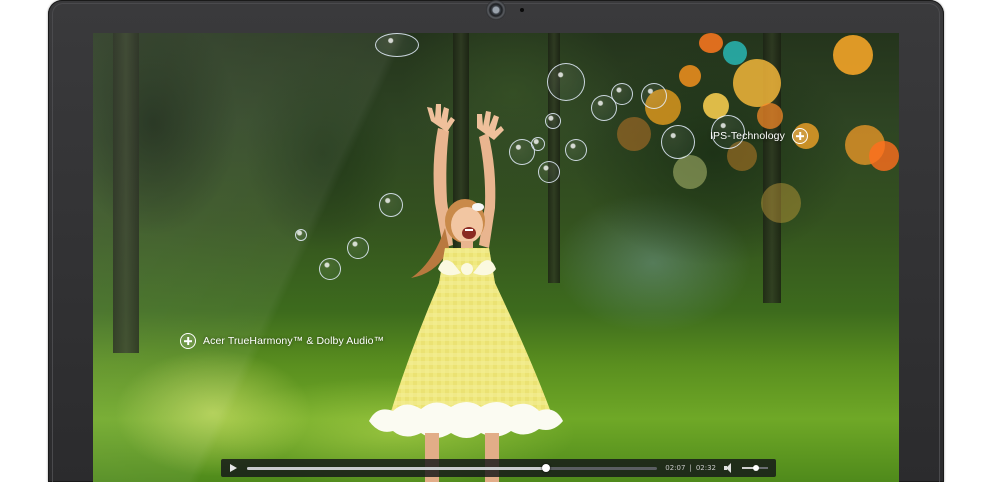  What do you see at coordinates (729, 468) in the screenshot?
I see `volume-icon` at bounding box center [729, 468].